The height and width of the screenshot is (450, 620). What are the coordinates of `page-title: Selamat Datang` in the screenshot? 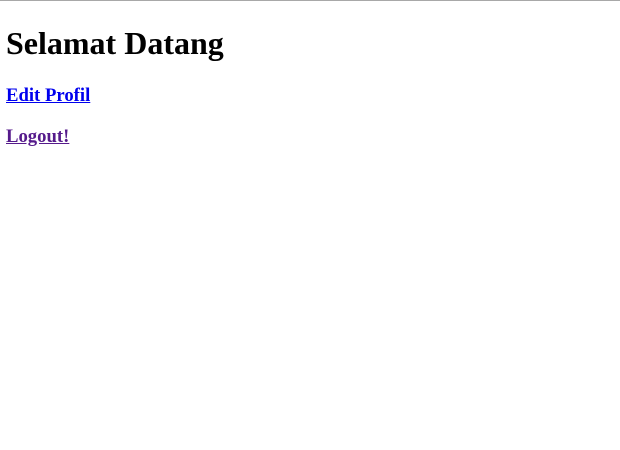 It's located at (115, 43).